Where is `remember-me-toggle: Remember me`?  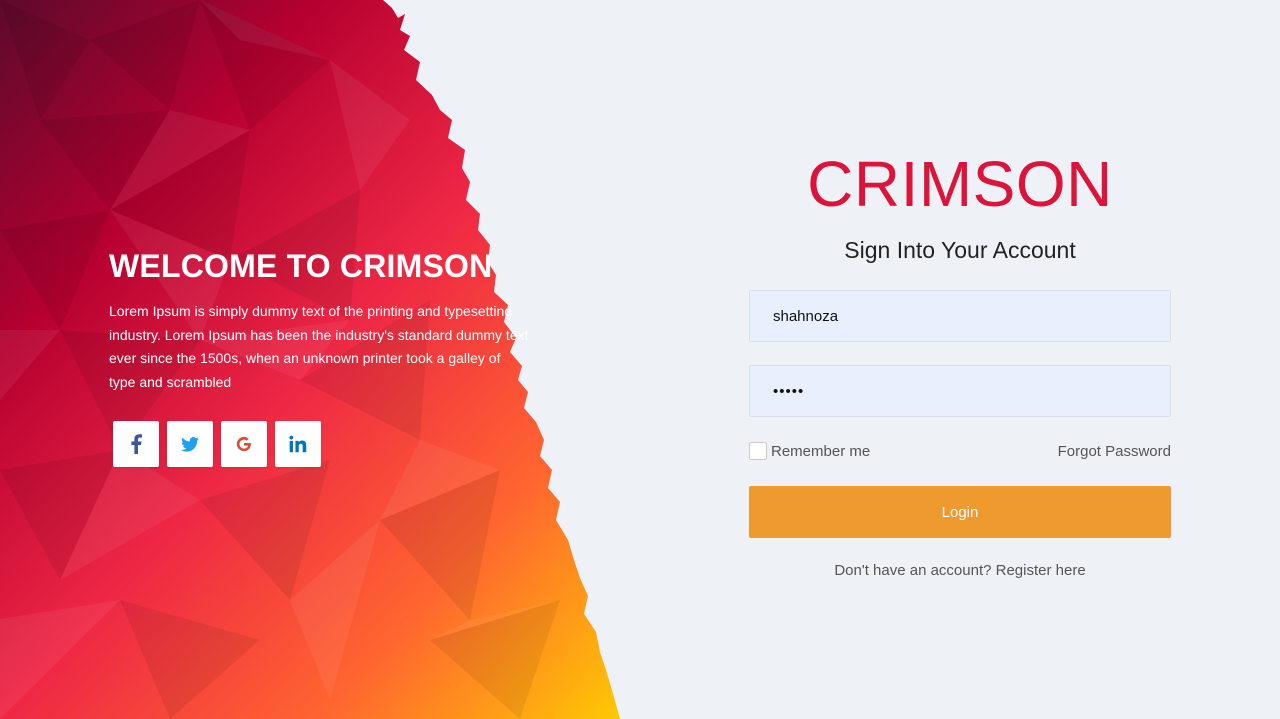
remember-me-toggle: Remember me is located at coordinates (809, 451).